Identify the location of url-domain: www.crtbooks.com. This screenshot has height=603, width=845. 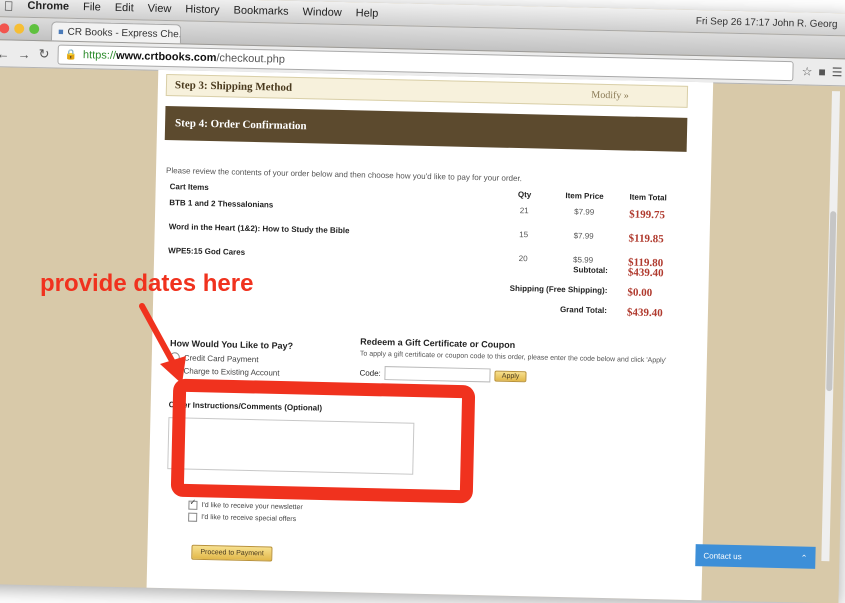
(166, 57).